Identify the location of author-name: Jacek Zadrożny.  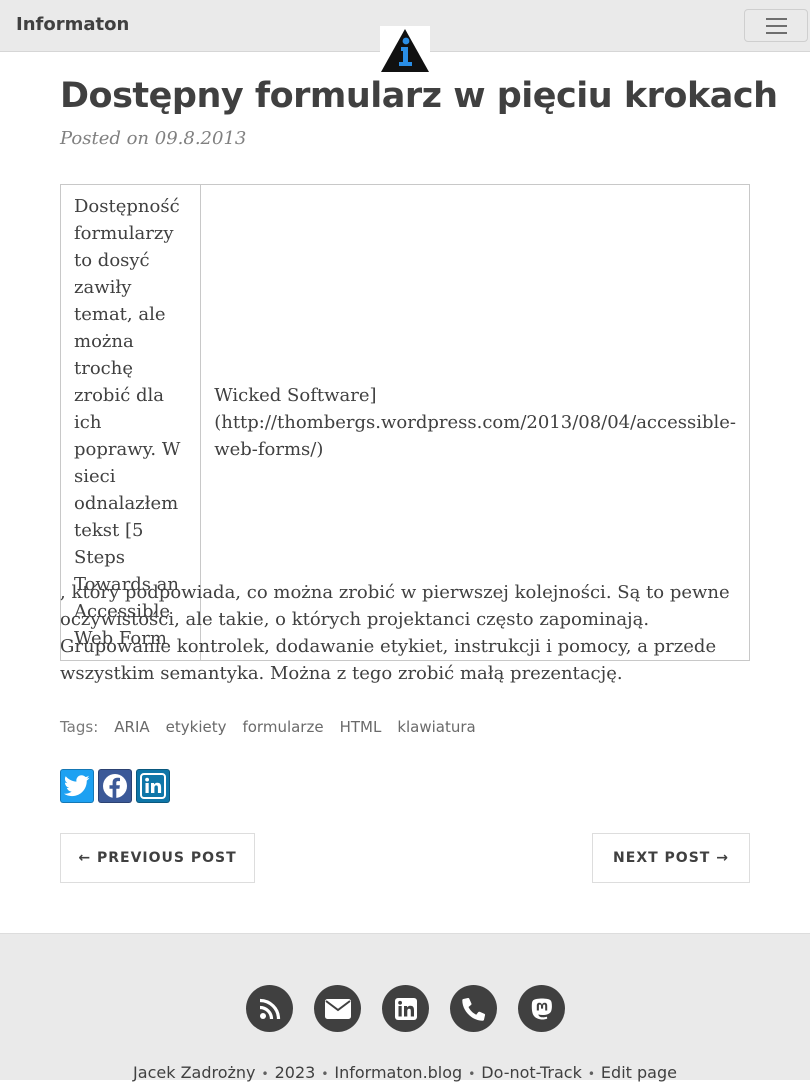
(194, 1072).